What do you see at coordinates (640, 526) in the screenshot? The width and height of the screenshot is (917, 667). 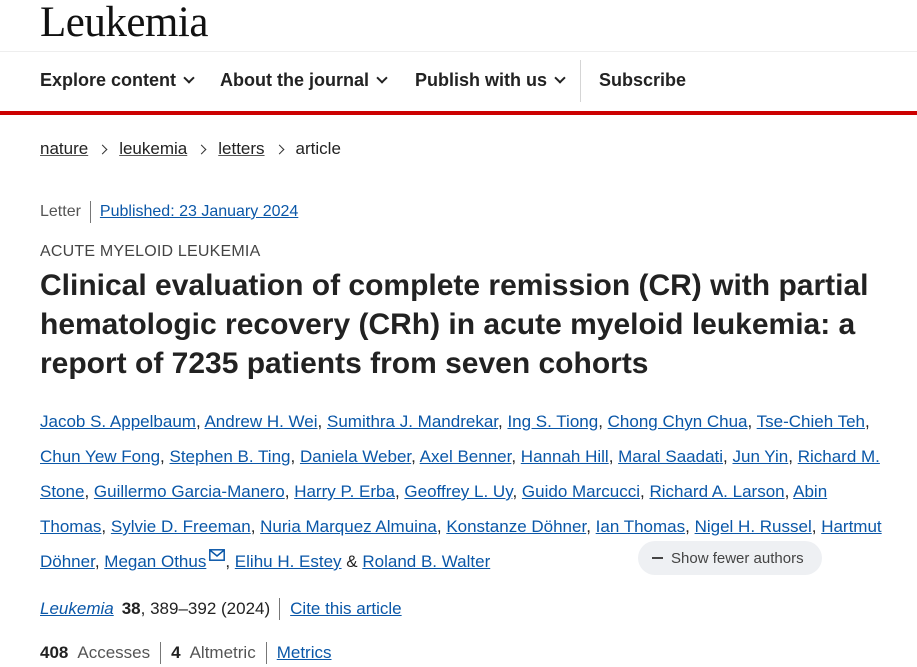 I see `author-link: Ian Thomas` at bounding box center [640, 526].